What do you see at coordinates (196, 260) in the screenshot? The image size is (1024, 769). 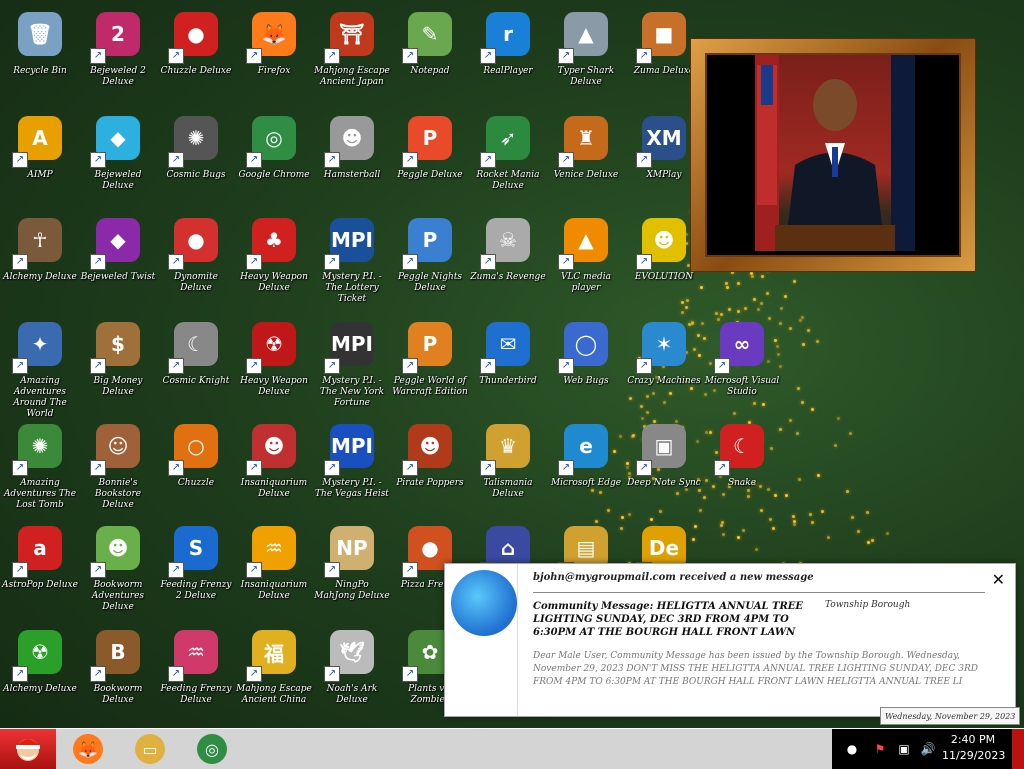 I see `desktop-icon: ● ↗ Dynomite Deluxe` at bounding box center [196, 260].